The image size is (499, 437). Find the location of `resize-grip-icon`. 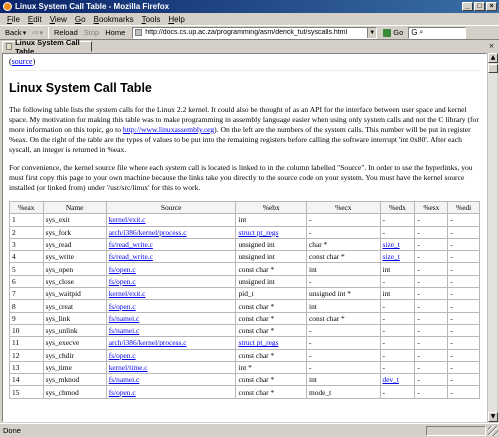

resize-grip-icon is located at coordinates (493, 430).